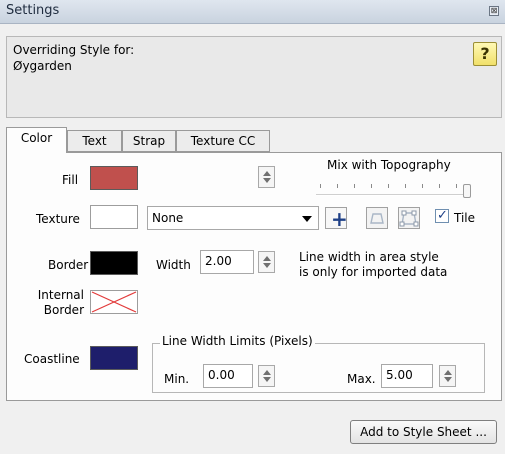 The height and width of the screenshot is (454, 505). What do you see at coordinates (33, 10) in the screenshot?
I see `window-title: Settings` at bounding box center [33, 10].